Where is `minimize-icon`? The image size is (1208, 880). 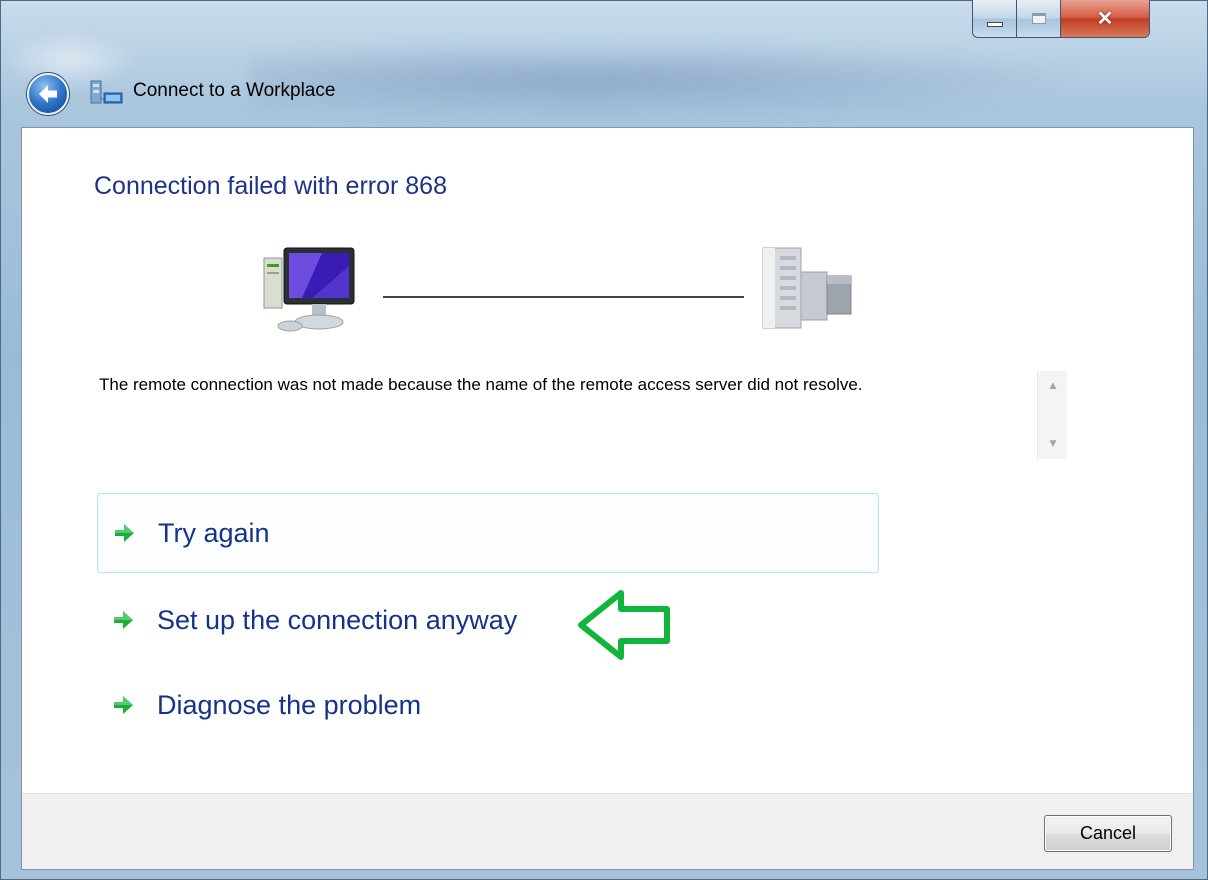 minimize-icon is located at coordinates (994, 24).